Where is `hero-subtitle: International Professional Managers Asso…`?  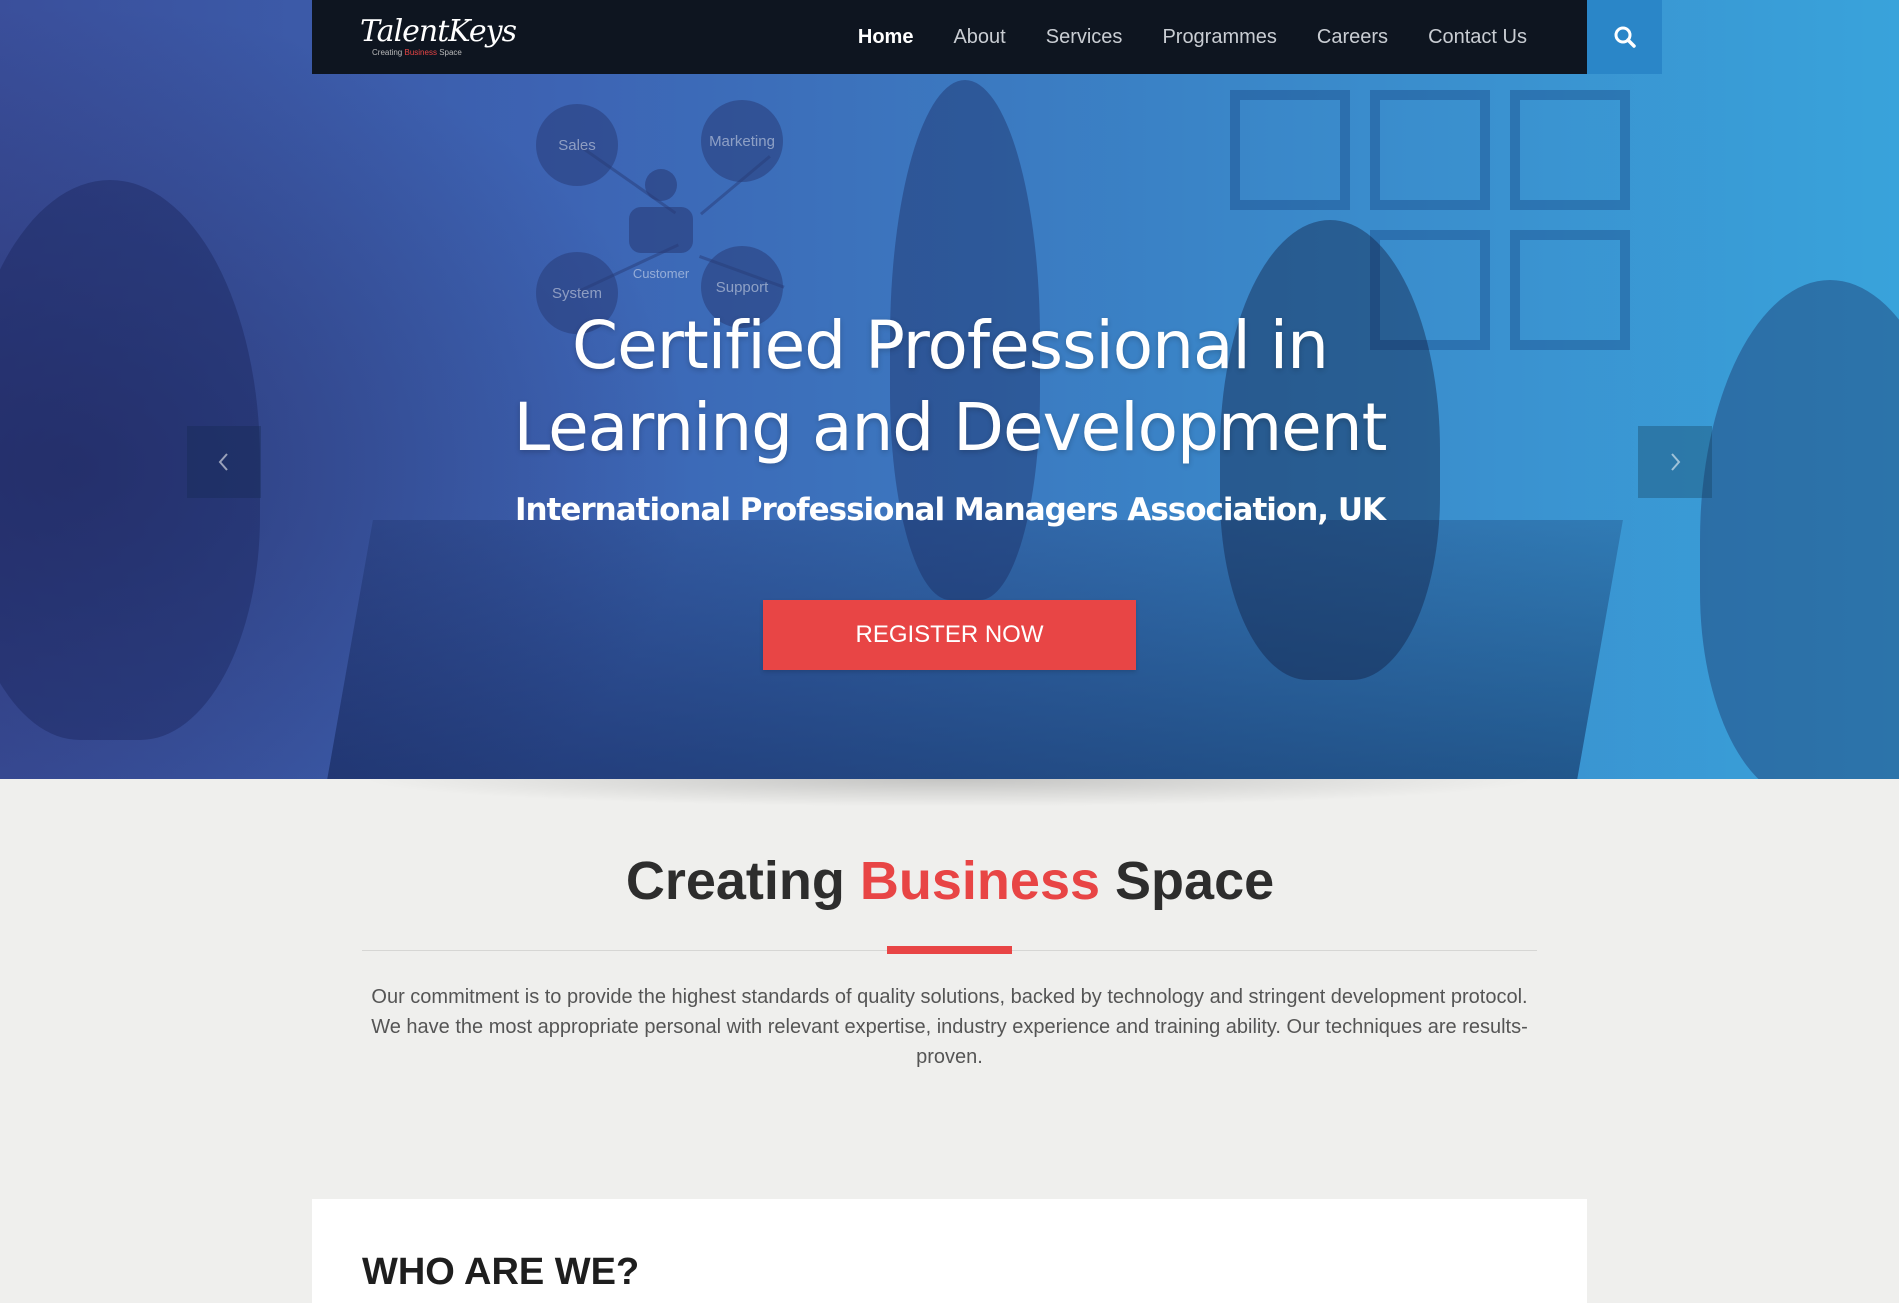 hero-subtitle: International Professional Managers Asso… is located at coordinates (950, 510).